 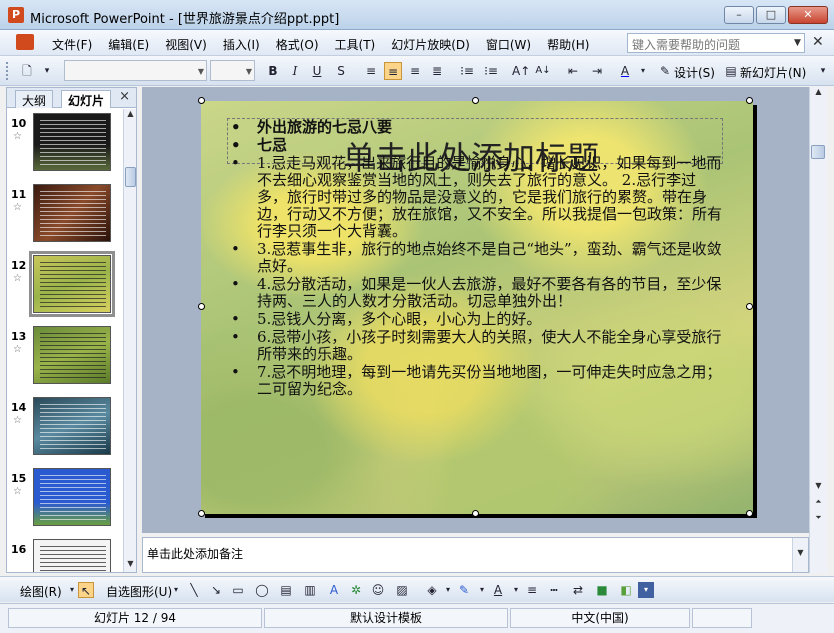 I want to click on design-icon: ✎, so click(x=665, y=71).